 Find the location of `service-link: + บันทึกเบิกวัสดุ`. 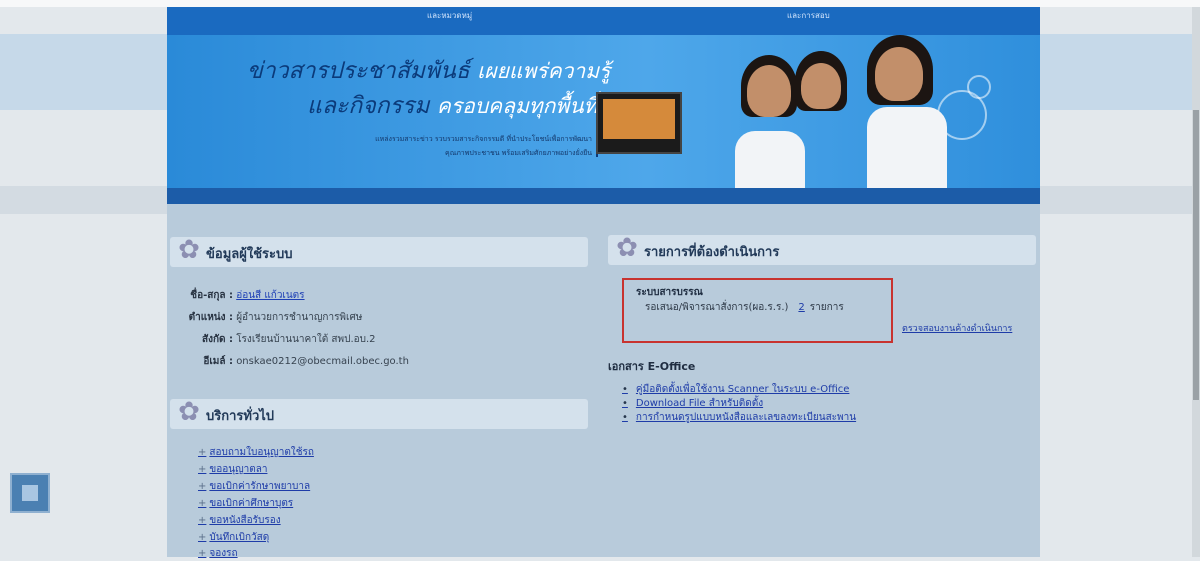

service-link: + บันทึกเบิกวัสดุ is located at coordinates (233, 537).